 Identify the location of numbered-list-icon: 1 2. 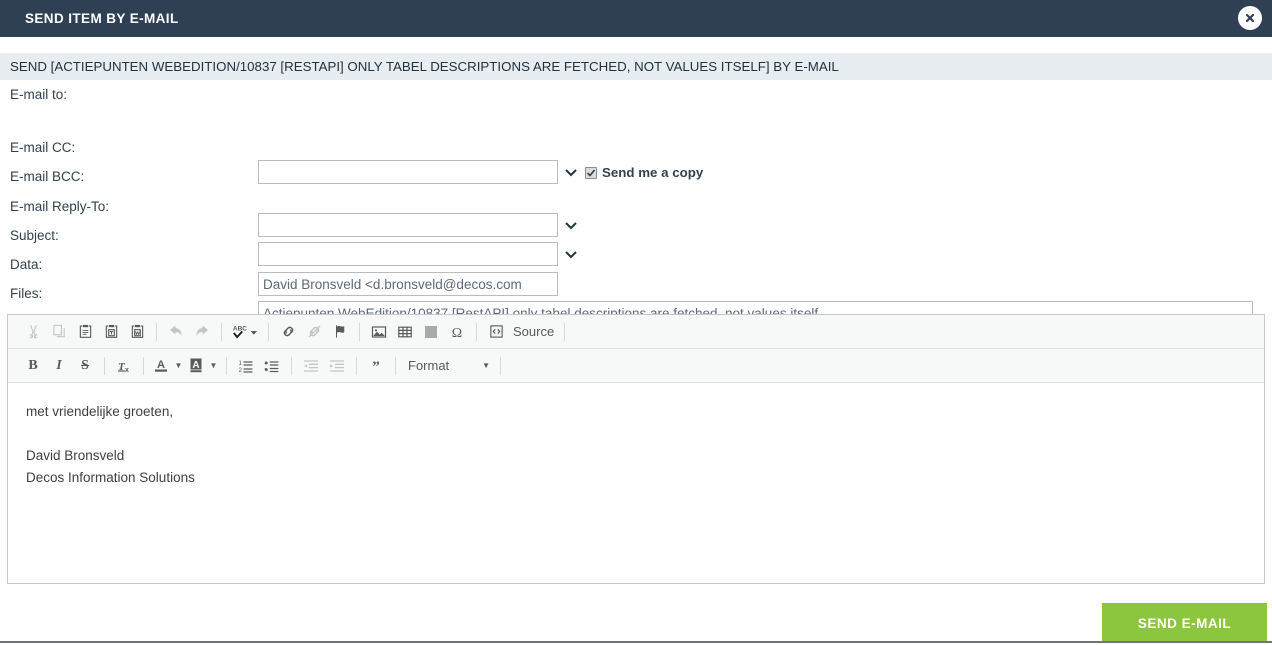
(246, 366).